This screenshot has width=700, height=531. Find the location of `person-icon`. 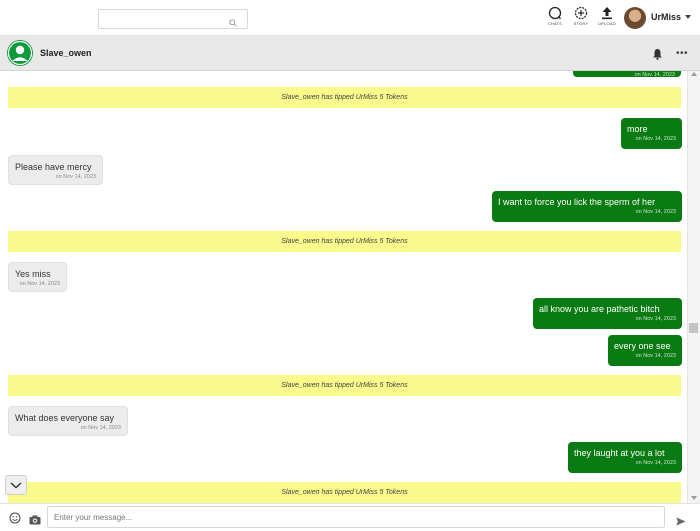

person-icon is located at coordinates (20, 53).